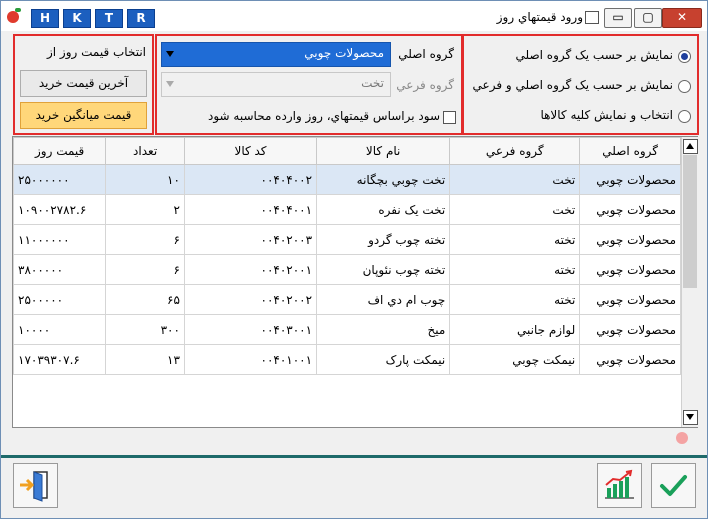 This screenshot has height=519, width=708. I want to click on cell-daily-price: ۳۸۰۰۰۰۰, so click(59, 269).